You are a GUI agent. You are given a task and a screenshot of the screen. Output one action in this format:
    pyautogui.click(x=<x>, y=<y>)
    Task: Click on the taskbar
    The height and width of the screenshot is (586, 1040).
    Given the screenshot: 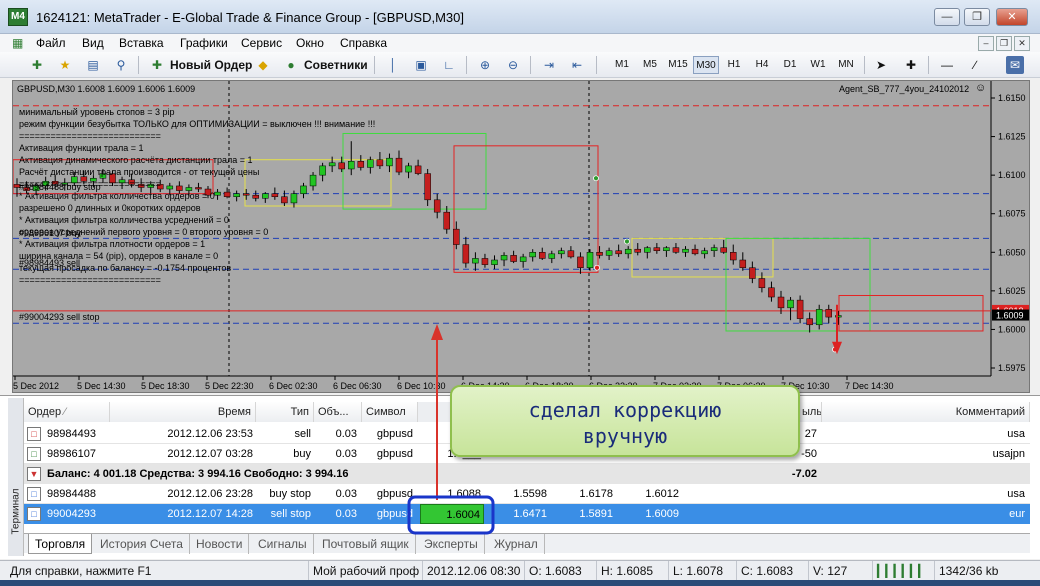 What is the action you would take?
    pyautogui.click(x=520, y=583)
    